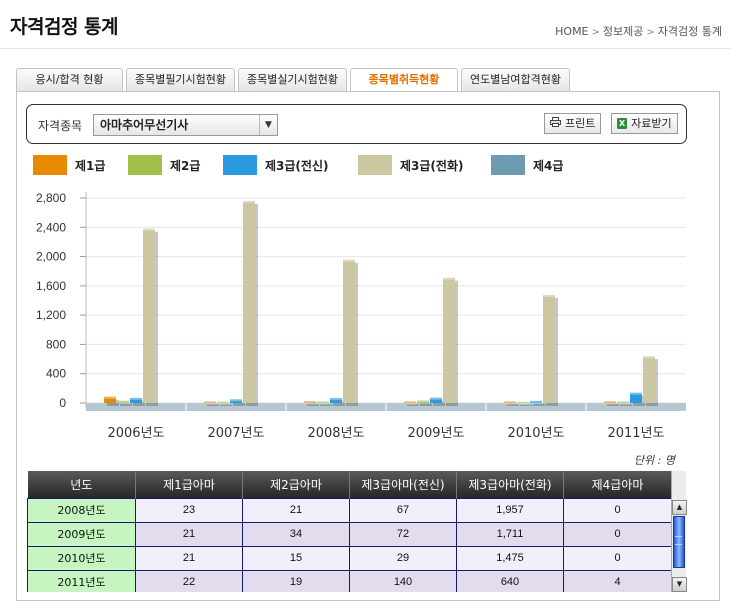  What do you see at coordinates (51, 198) in the screenshot?
I see `y-tick-label: 2,800` at bounding box center [51, 198].